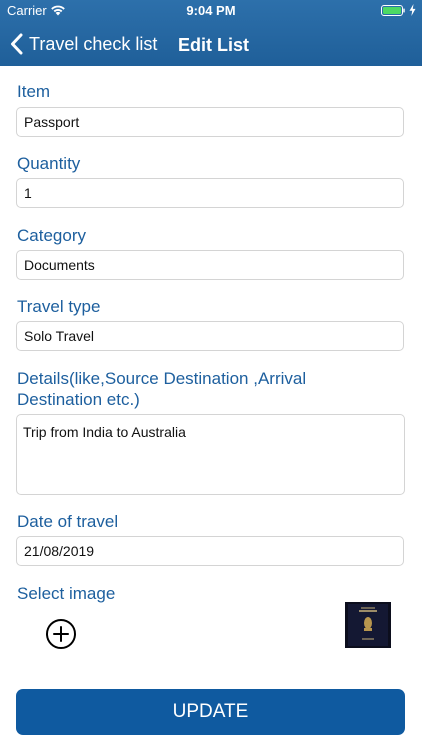 The height and width of the screenshot is (750, 422). What do you see at coordinates (210, 712) in the screenshot?
I see `update-button: UPDATE` at bounding box center [210, 712].